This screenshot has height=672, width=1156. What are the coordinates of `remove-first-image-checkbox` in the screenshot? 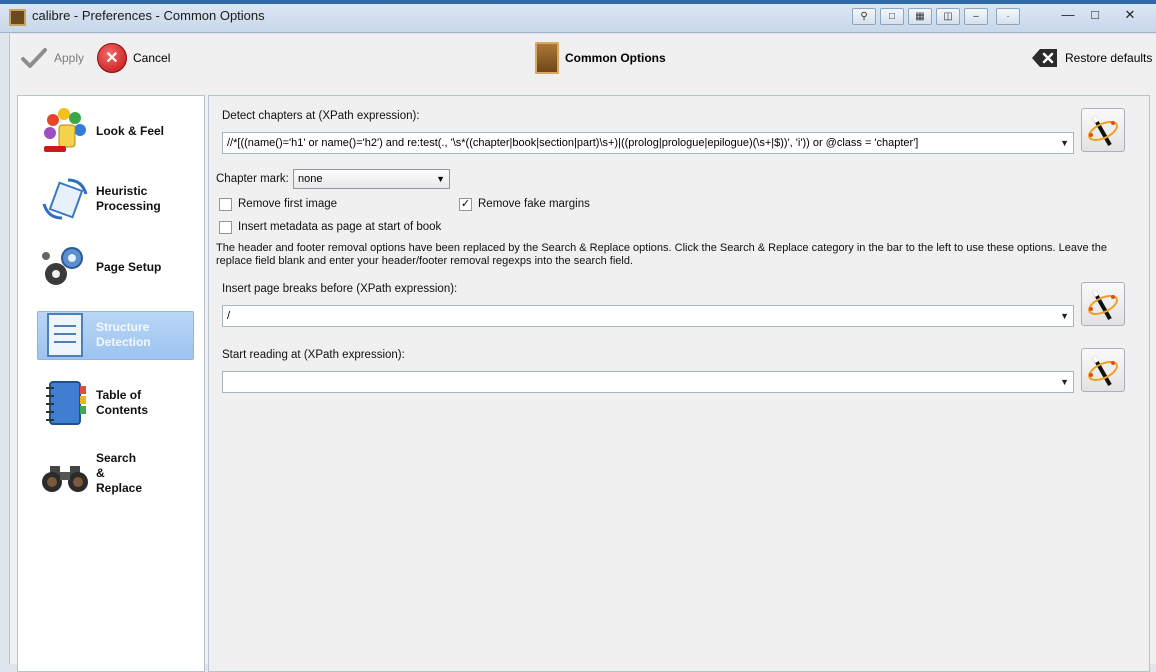 It's located at (225, 204).